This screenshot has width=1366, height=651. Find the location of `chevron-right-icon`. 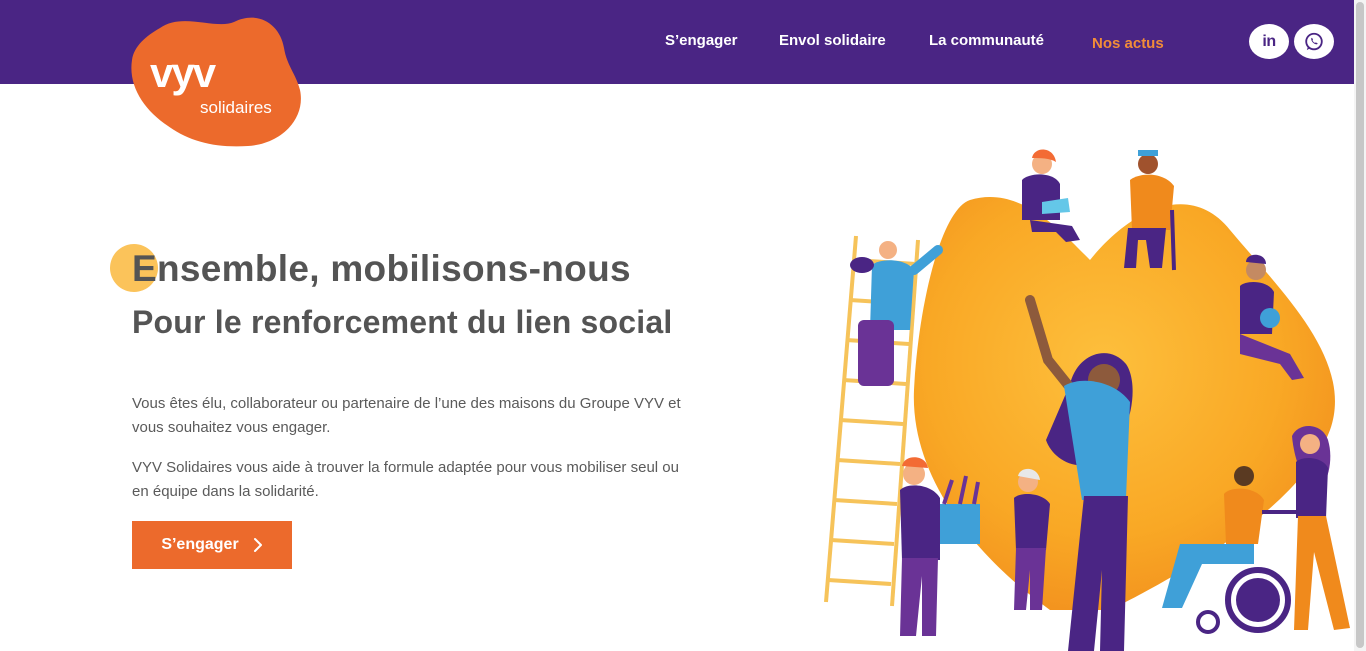

chevron-right-icon is located at coordinates (257, 545).